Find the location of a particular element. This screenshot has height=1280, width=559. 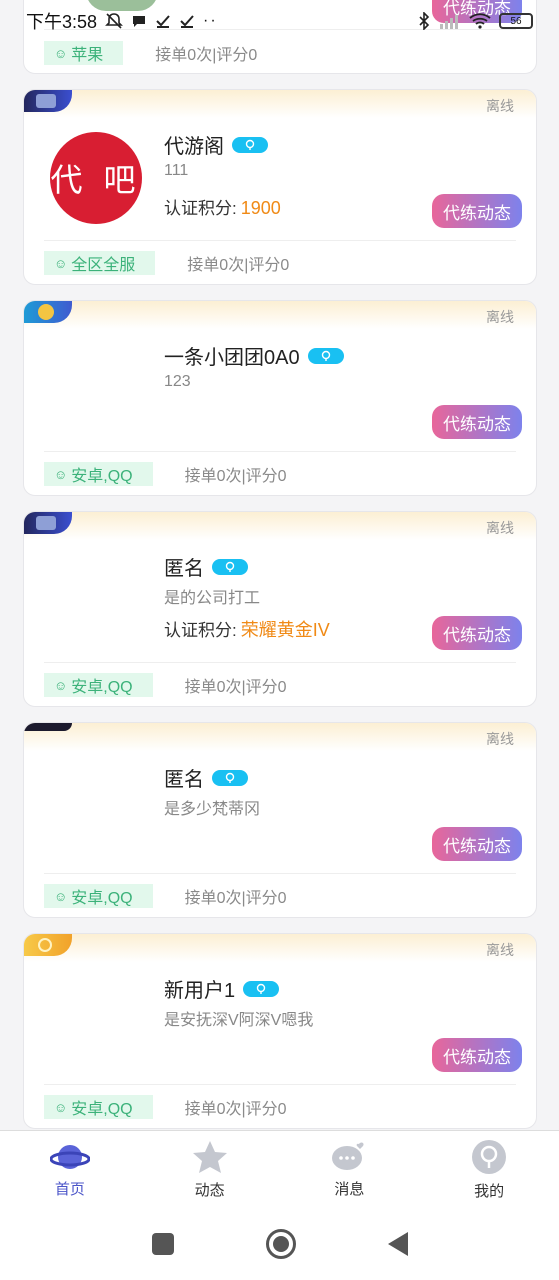

score-line: 认证积分: 荣耀黄金IV is located at coordinates (247, 629).